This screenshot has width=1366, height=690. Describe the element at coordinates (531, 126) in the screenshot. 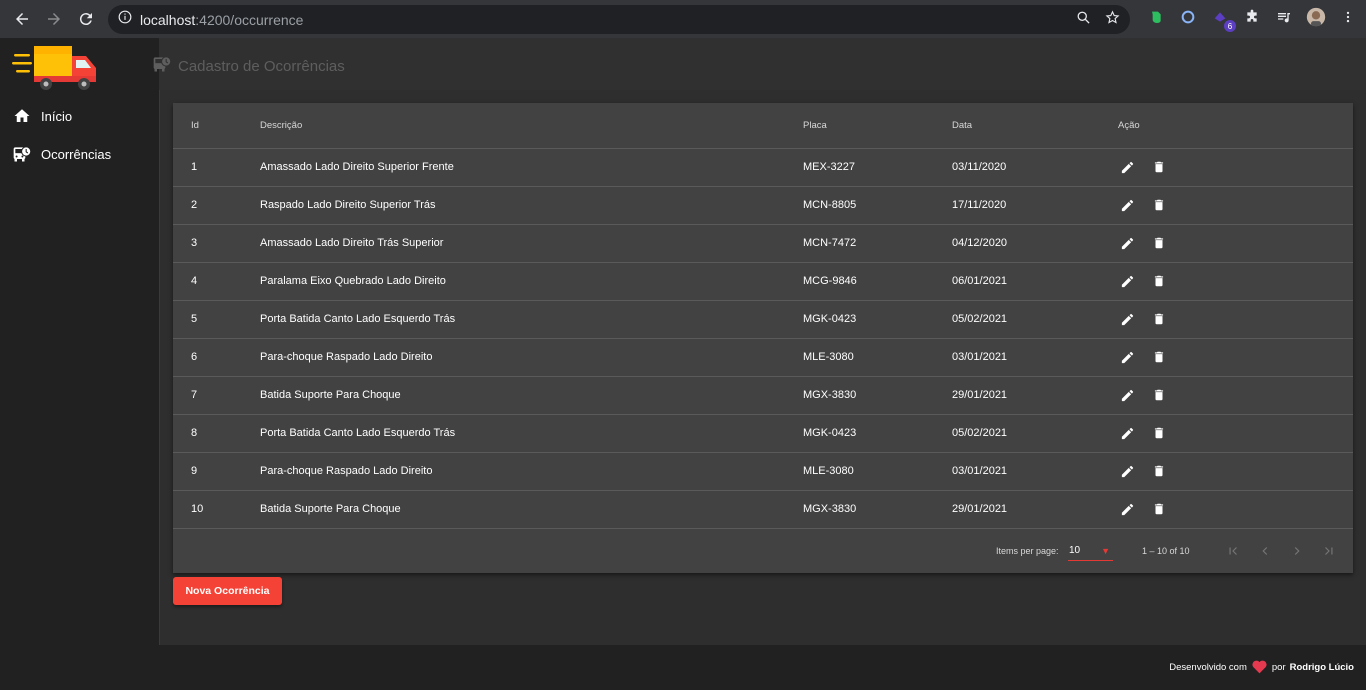

I see `column-header-descricao: Descrição` at that location.